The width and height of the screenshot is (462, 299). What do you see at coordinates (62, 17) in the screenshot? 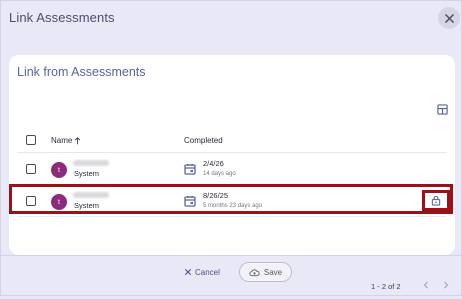
I see `dialog-title: Link Assessments` at bounding box center [62, 17].